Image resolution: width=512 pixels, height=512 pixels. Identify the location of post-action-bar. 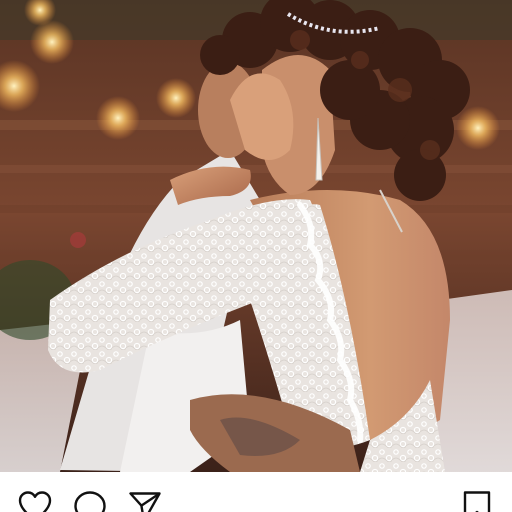
(256, 492).